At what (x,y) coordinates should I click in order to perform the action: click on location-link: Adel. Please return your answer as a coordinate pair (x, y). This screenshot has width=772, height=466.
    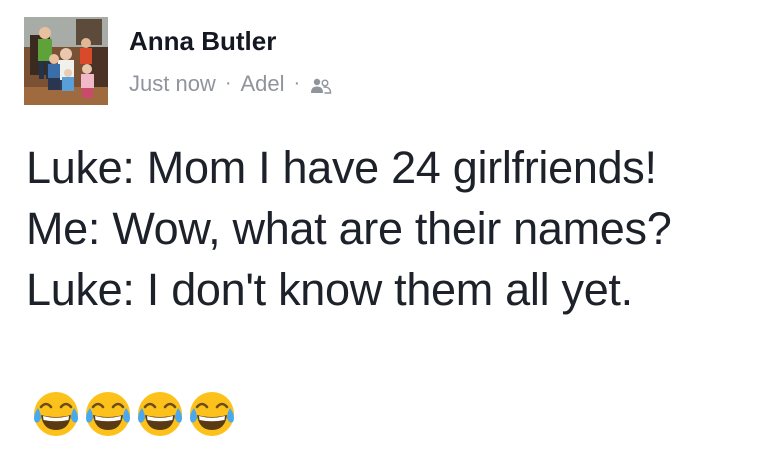
    Looking at the image, I should click on (263, 84).